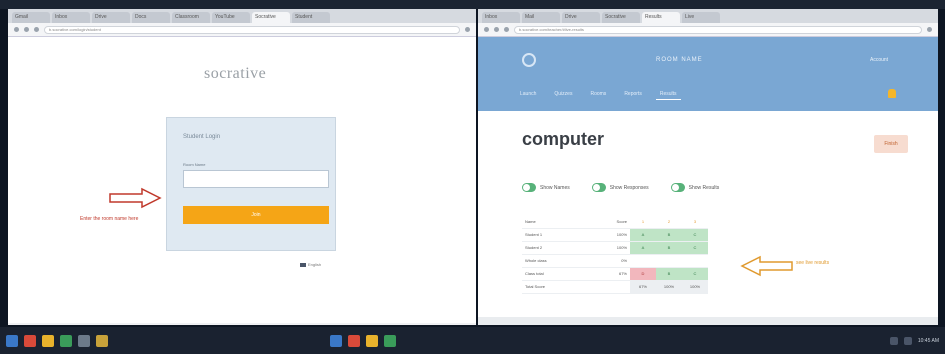 This screenshot has height=354, width=945. What do you see at coordinates (633, 94) in the screenshot?
I see `nav-reports: Reports` at bounding box center [633, 94].